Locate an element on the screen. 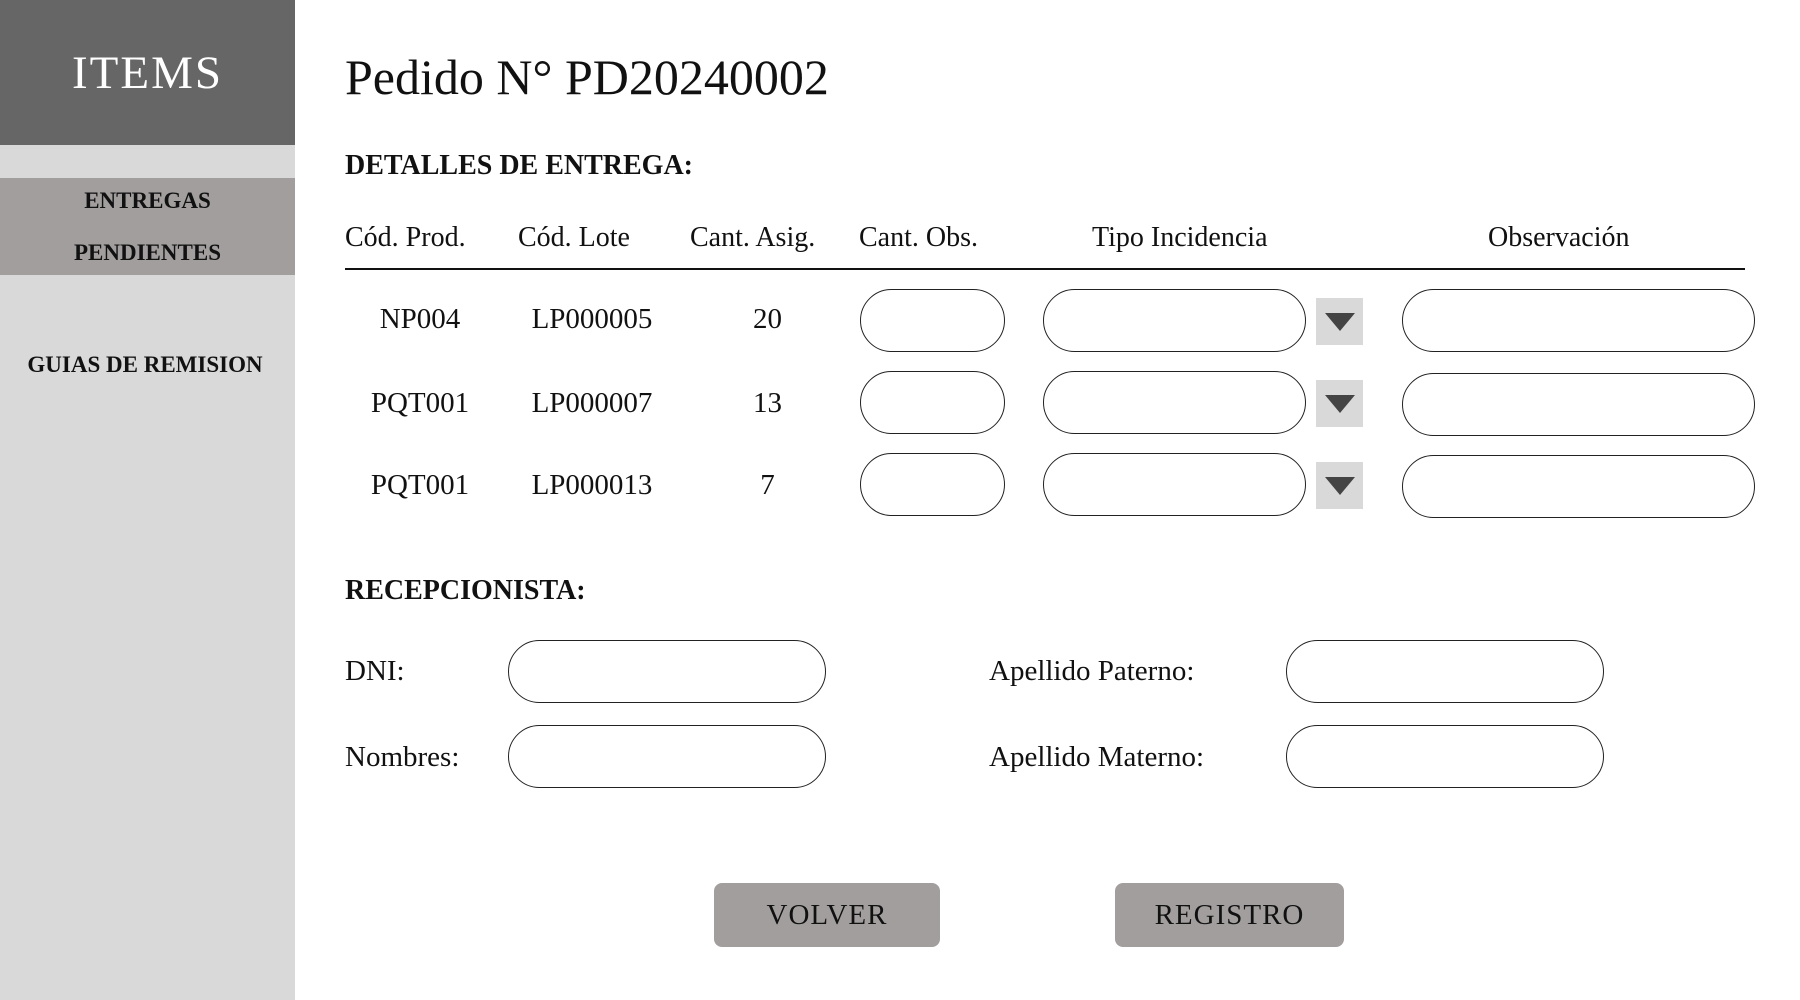 The image size is (1800, 1000). dni-label: DNI: is located at coordinates (375, 671).